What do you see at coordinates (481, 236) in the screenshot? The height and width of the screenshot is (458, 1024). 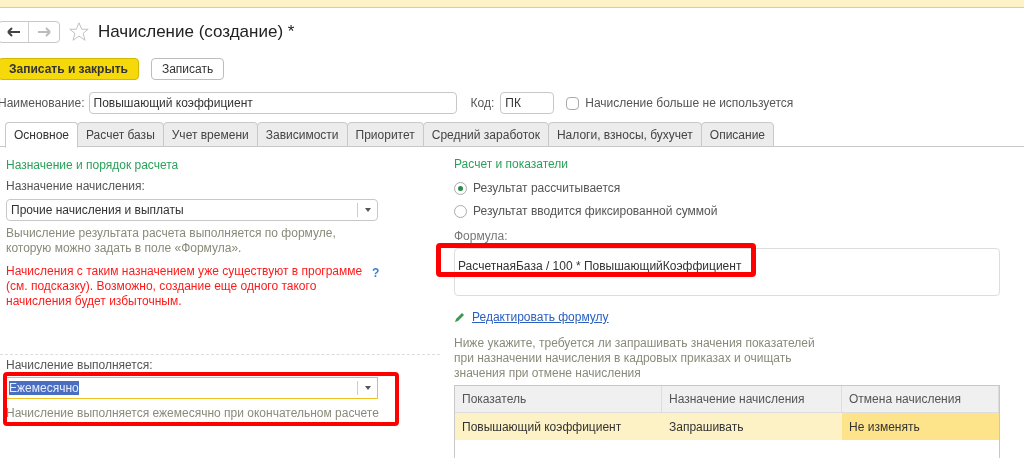 I see `formula-label: Формула:` at bounding box center [481, 236].